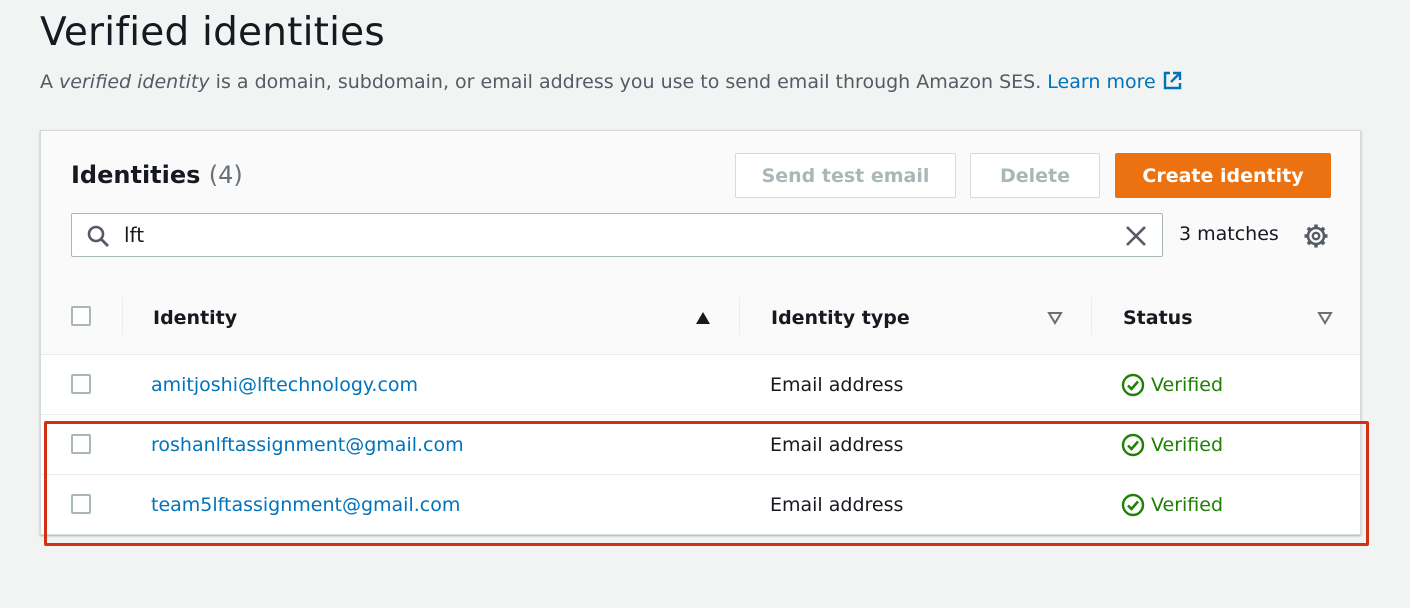 Image resolution: width=1410 pixels, height=608 pixels. What do you see at coordinates (136, 175) in the screenshot?
I see `panel-title-label: Identities` at bounding box center [136, 175].